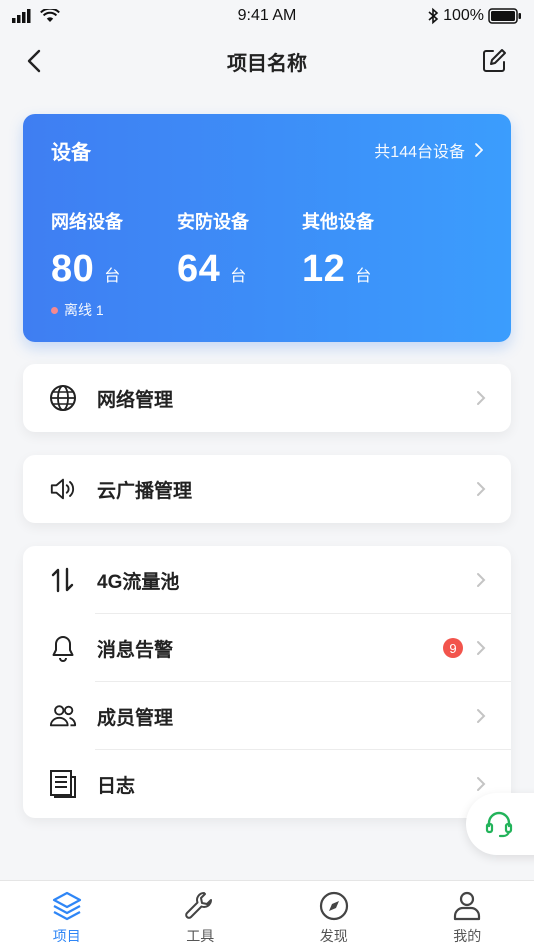  I want to click on status-bar: 9:41 AM 100%, so click(267, 16).